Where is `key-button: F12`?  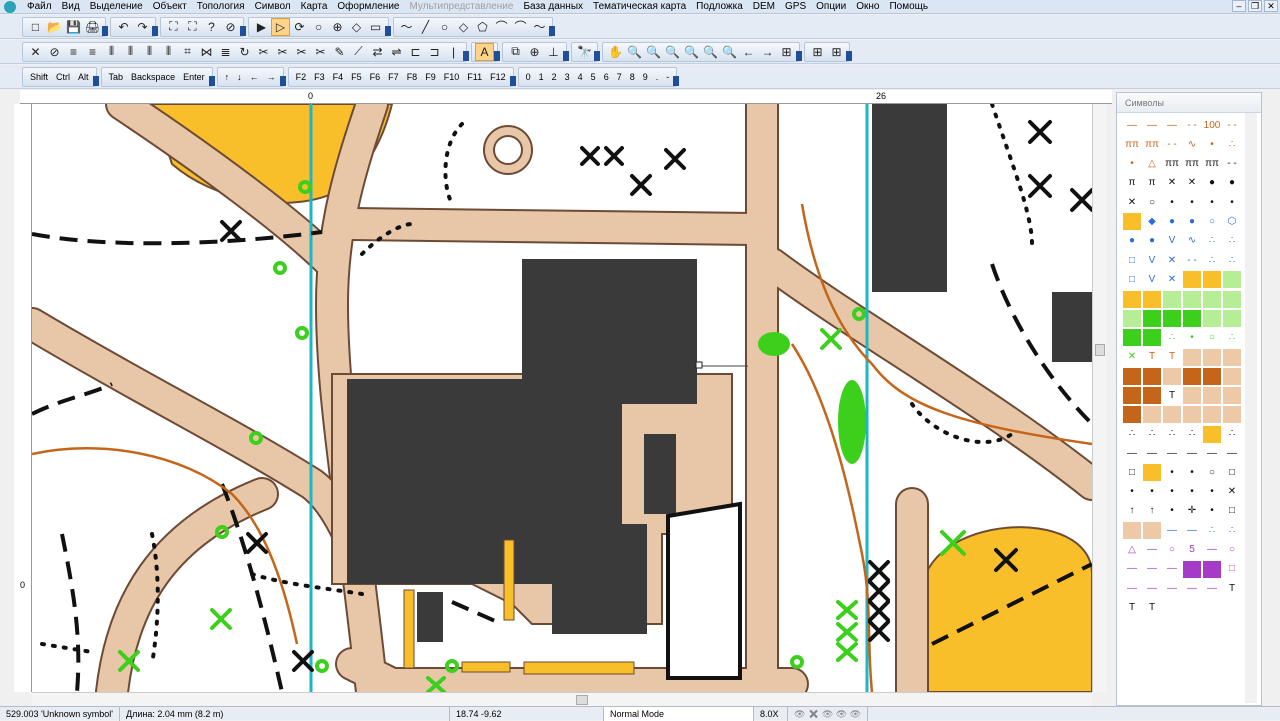 key-button: F12 is located at coordinates (498, 77).